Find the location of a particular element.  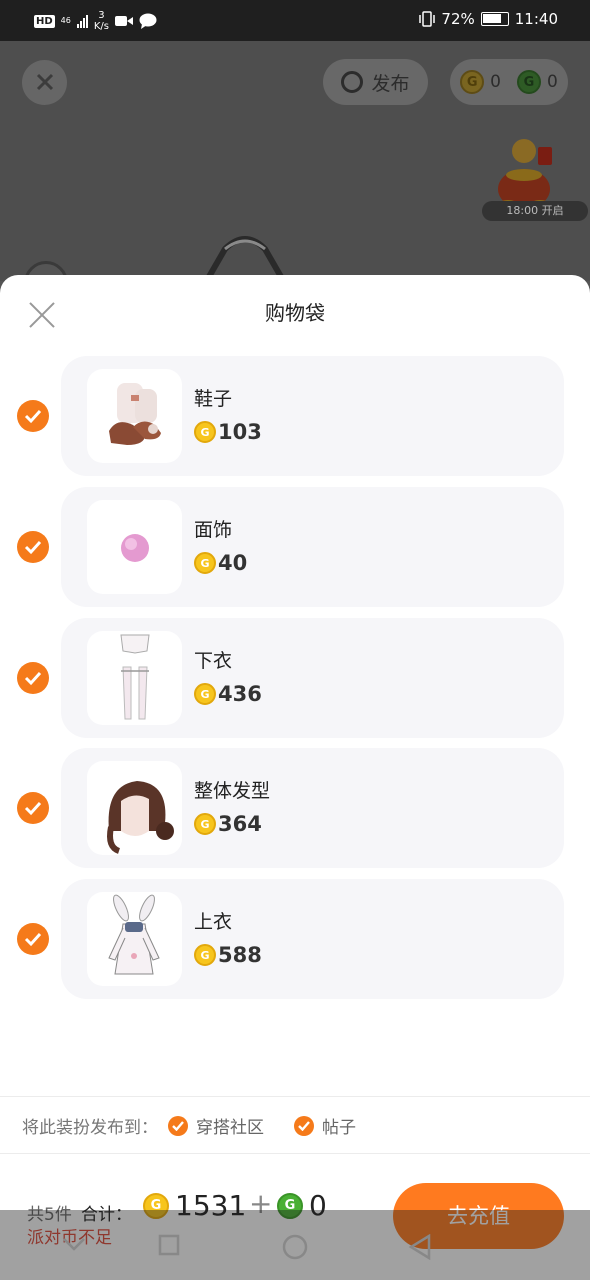

currency-balance: G 0 G 0 is located at coordinates (509, 82).